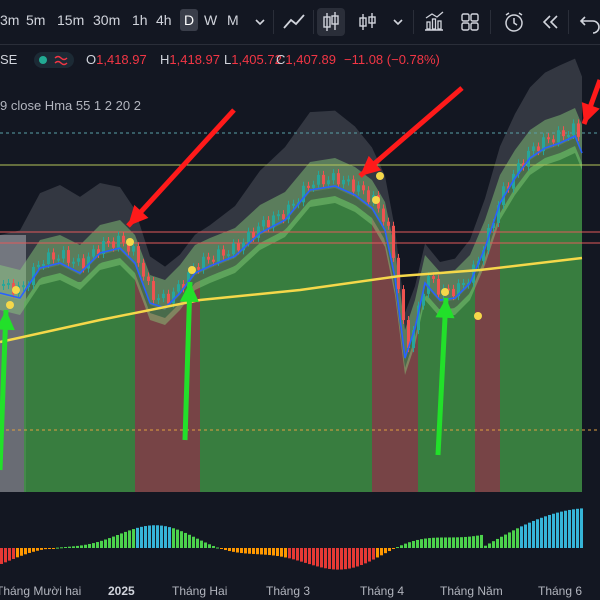 The height and width of the screenshot is (600, 600). Describe the element at coordinates (106, 20) in the screenshot. I see `timeframe-30m: 30m` at that location.